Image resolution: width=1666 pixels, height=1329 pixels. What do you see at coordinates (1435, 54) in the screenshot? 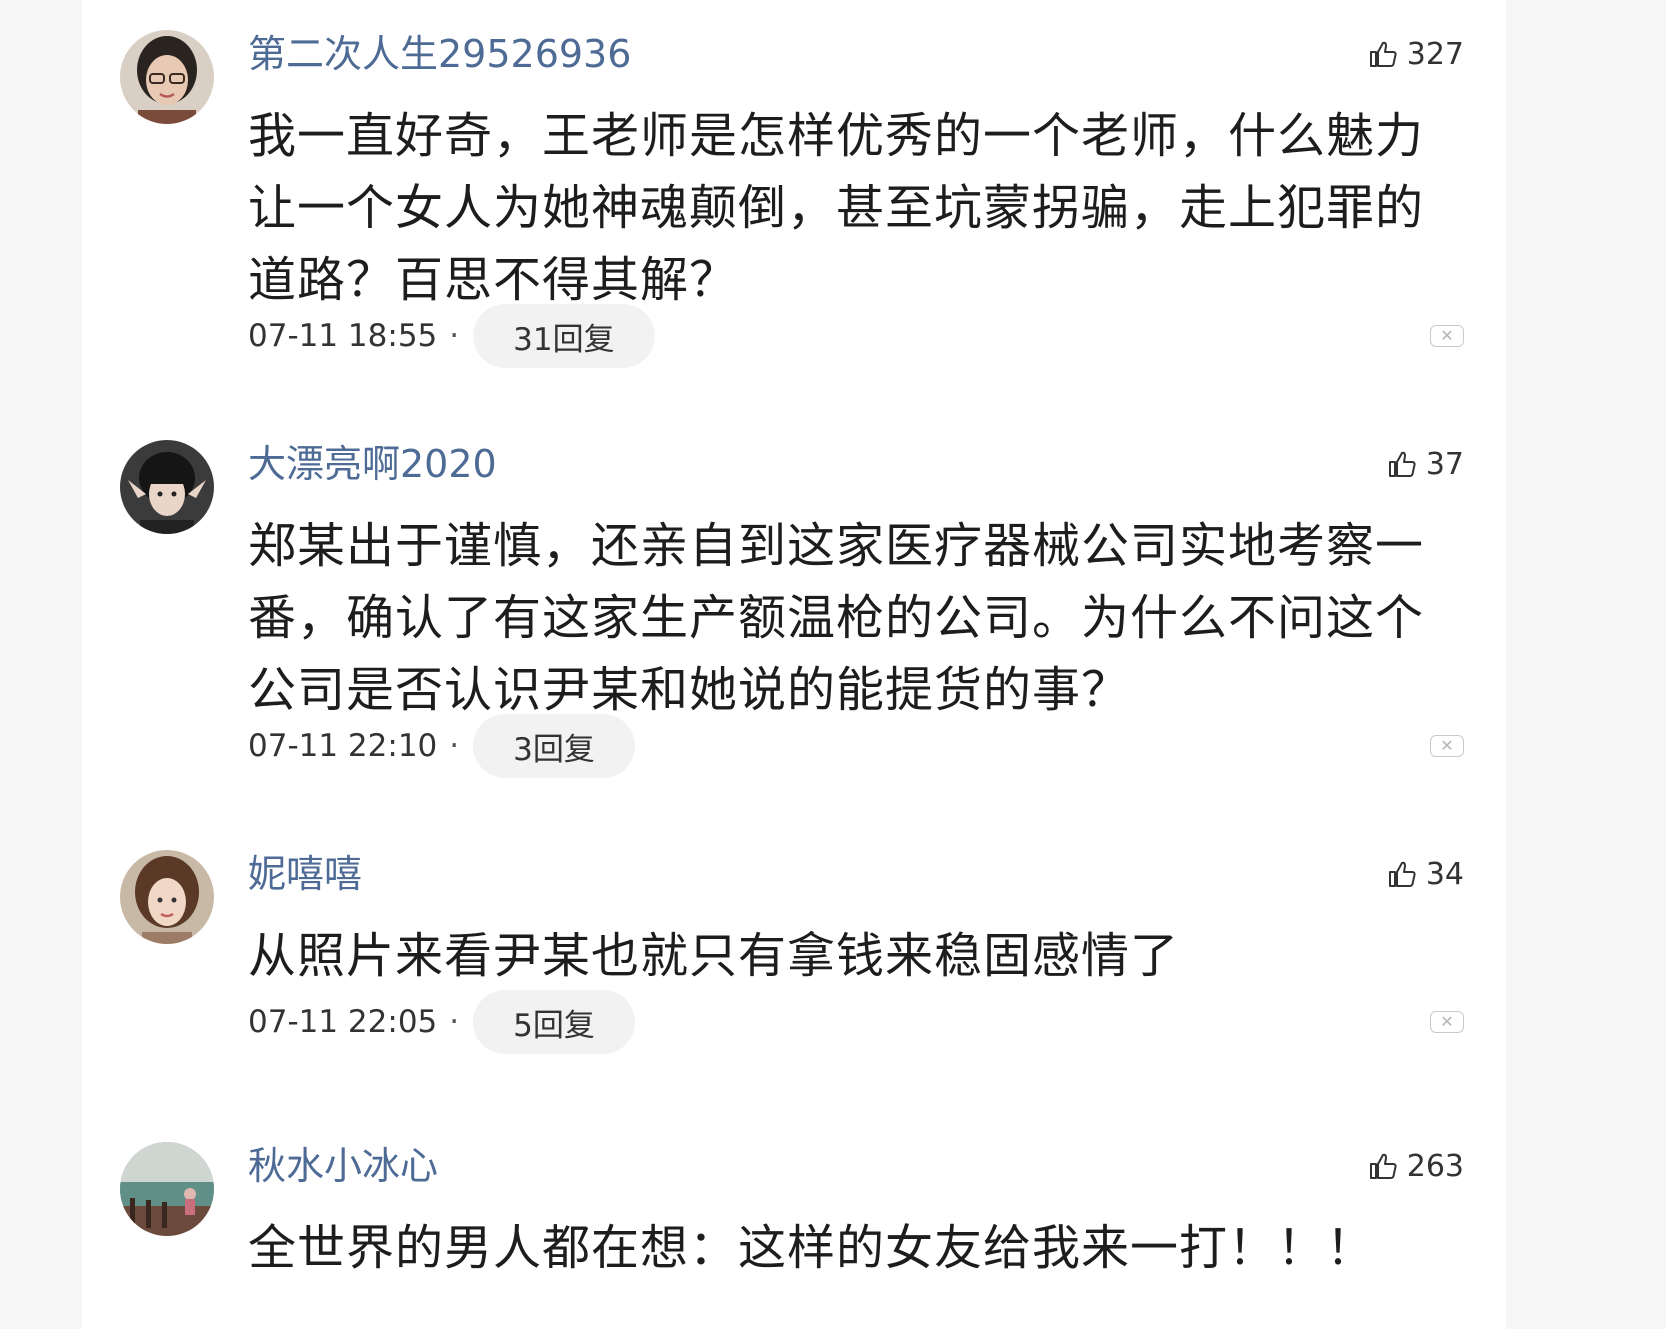
I see `like-count: 327` at bounding box center [1435, 54].